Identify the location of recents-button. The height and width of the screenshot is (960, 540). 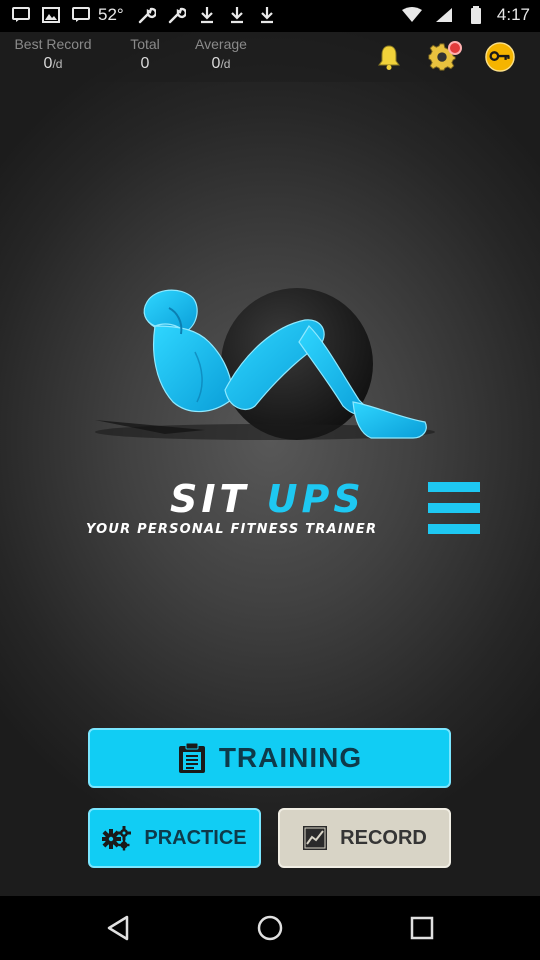
(422, 928).